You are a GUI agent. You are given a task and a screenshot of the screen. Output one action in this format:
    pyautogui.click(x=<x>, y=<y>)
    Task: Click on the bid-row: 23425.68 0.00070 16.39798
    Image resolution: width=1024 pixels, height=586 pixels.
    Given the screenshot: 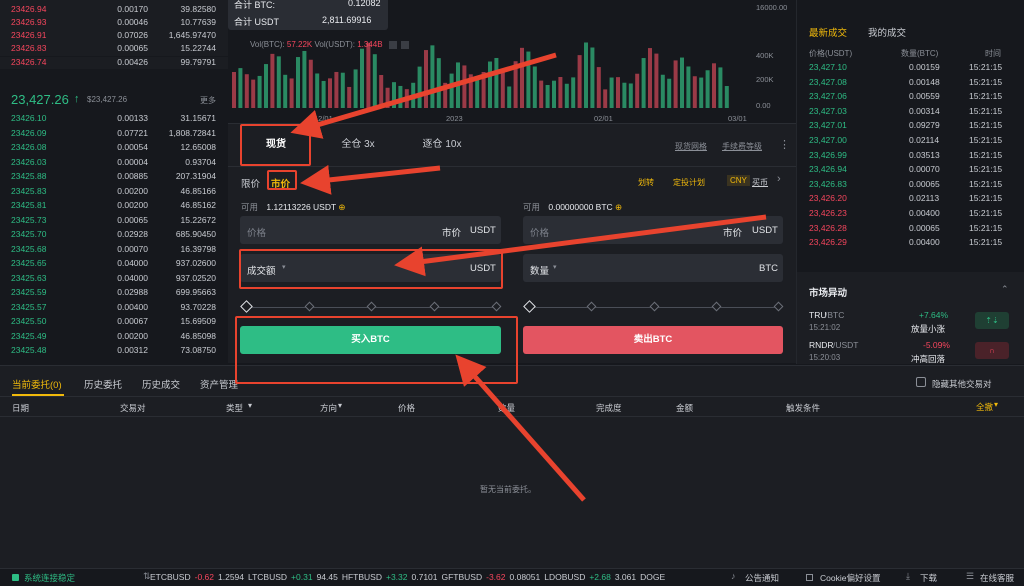 What is the action you would take?
    pyautogui.click(x=114, y=250)
    